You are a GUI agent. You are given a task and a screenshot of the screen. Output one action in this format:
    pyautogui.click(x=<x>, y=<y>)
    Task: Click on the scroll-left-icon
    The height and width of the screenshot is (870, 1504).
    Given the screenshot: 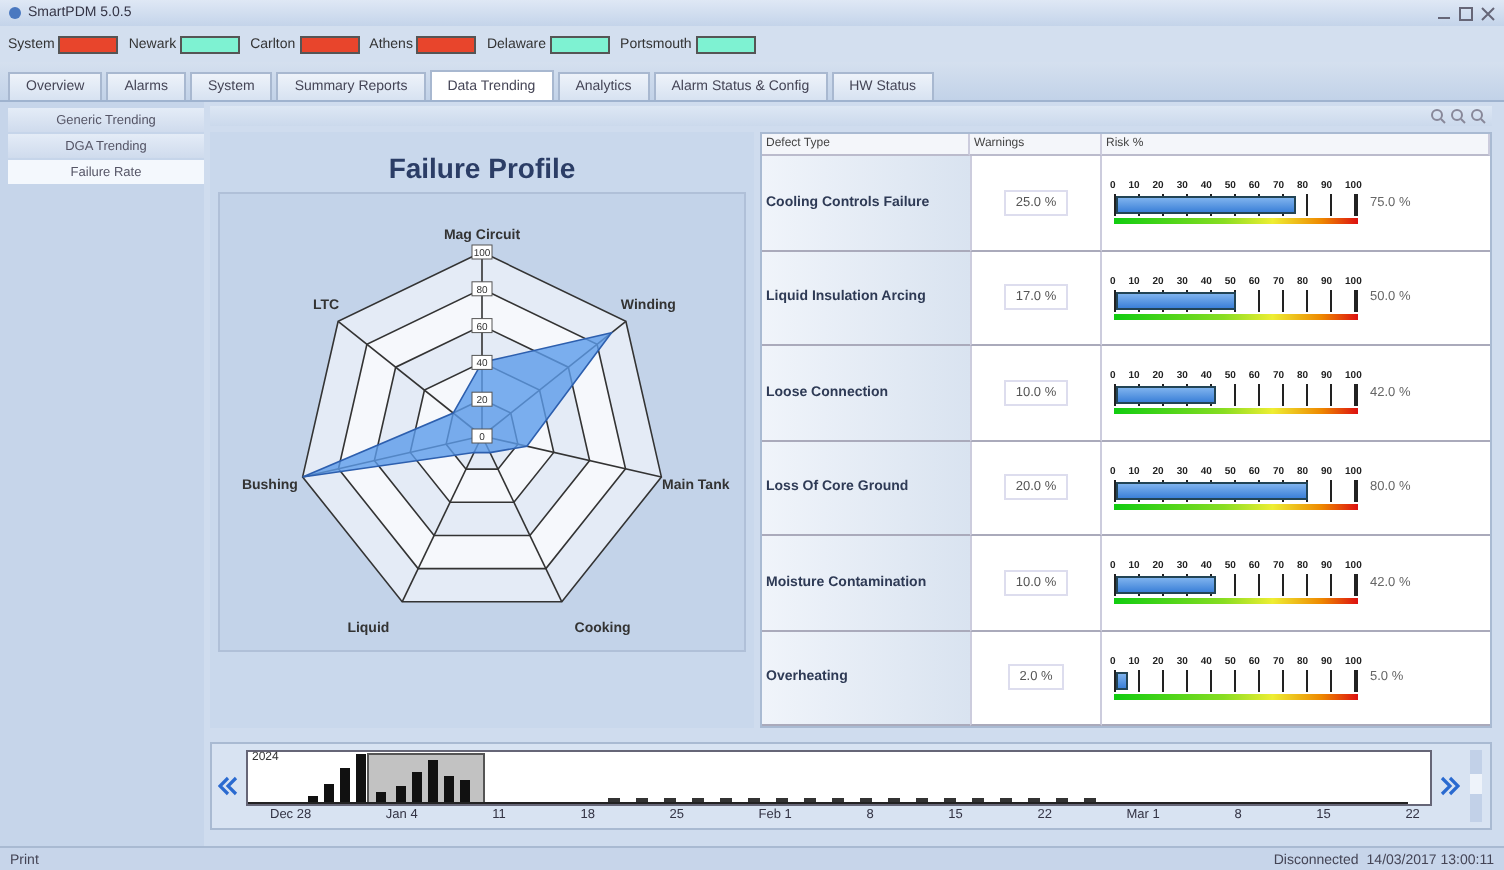 What is the action you would take?
    pyautogui.click(x=228, y=786)
    